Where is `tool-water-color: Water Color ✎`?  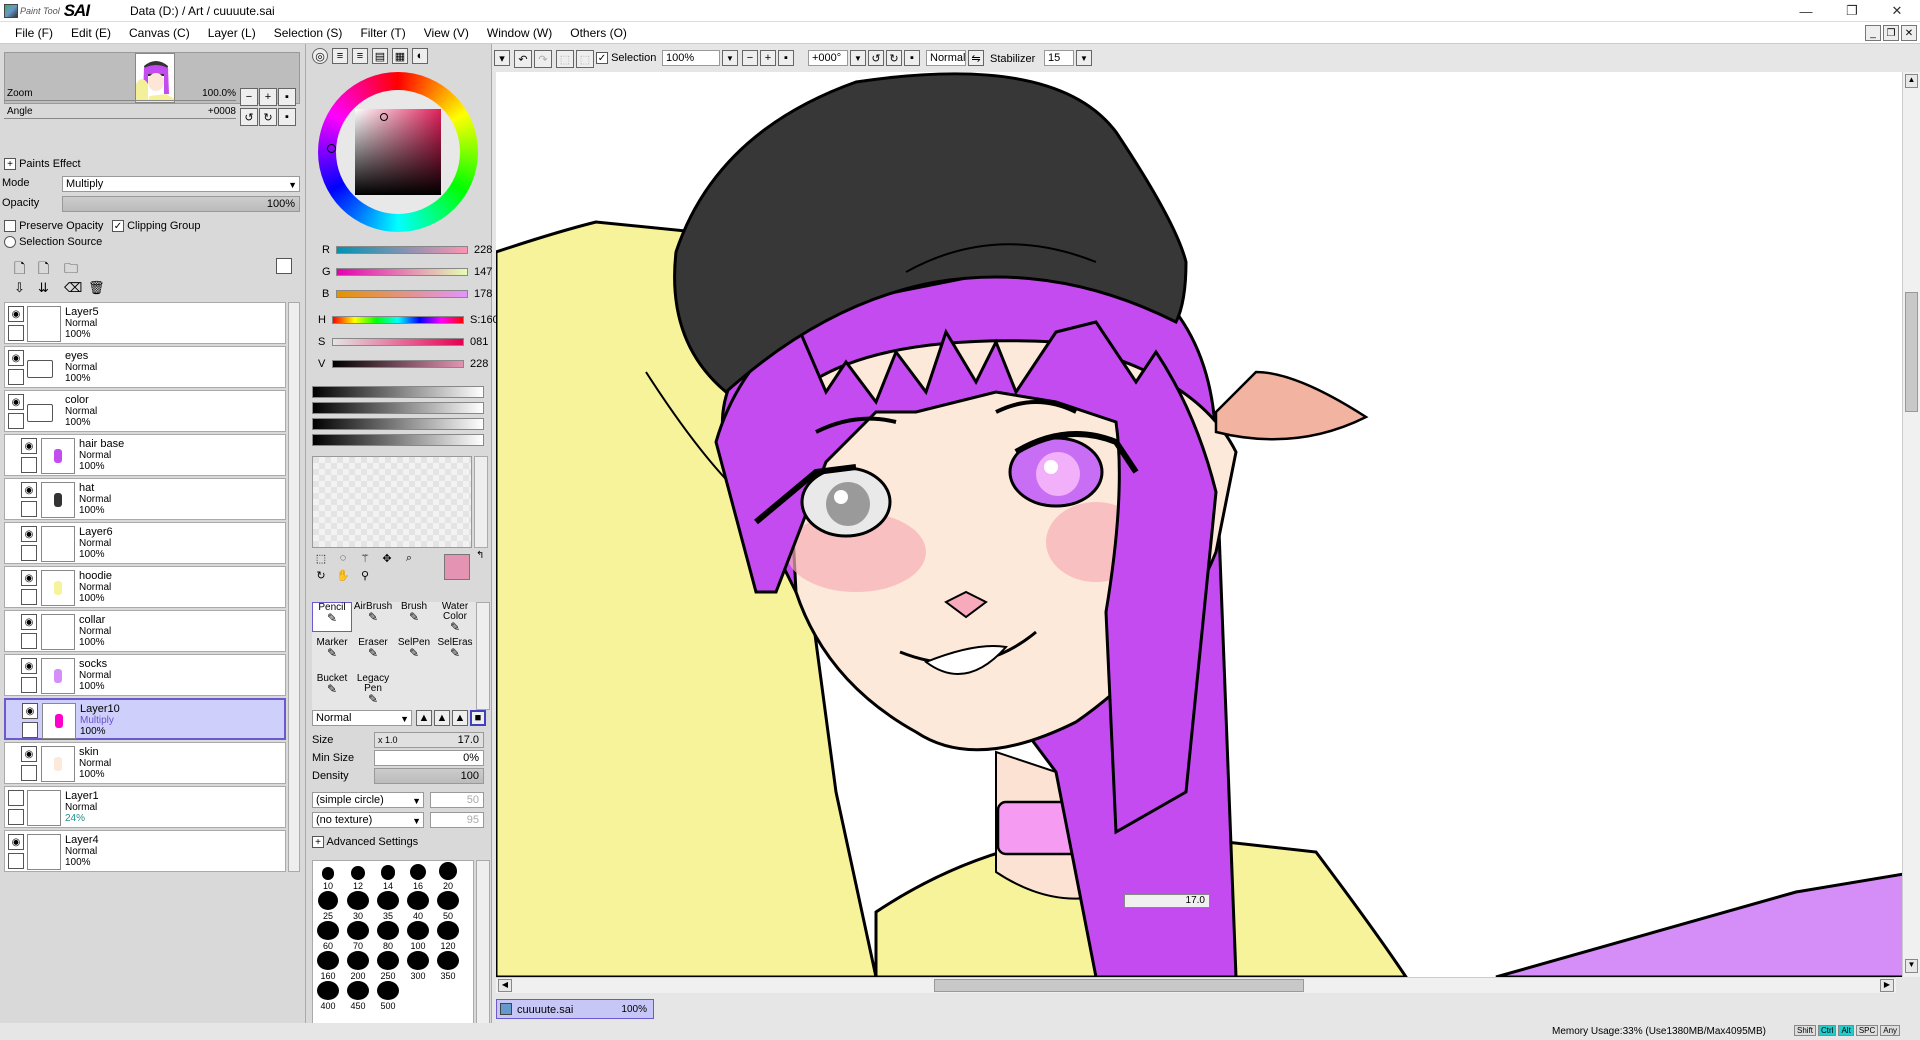
tool-water-color: Water Color ✎ is located at coordinates (455, 618).